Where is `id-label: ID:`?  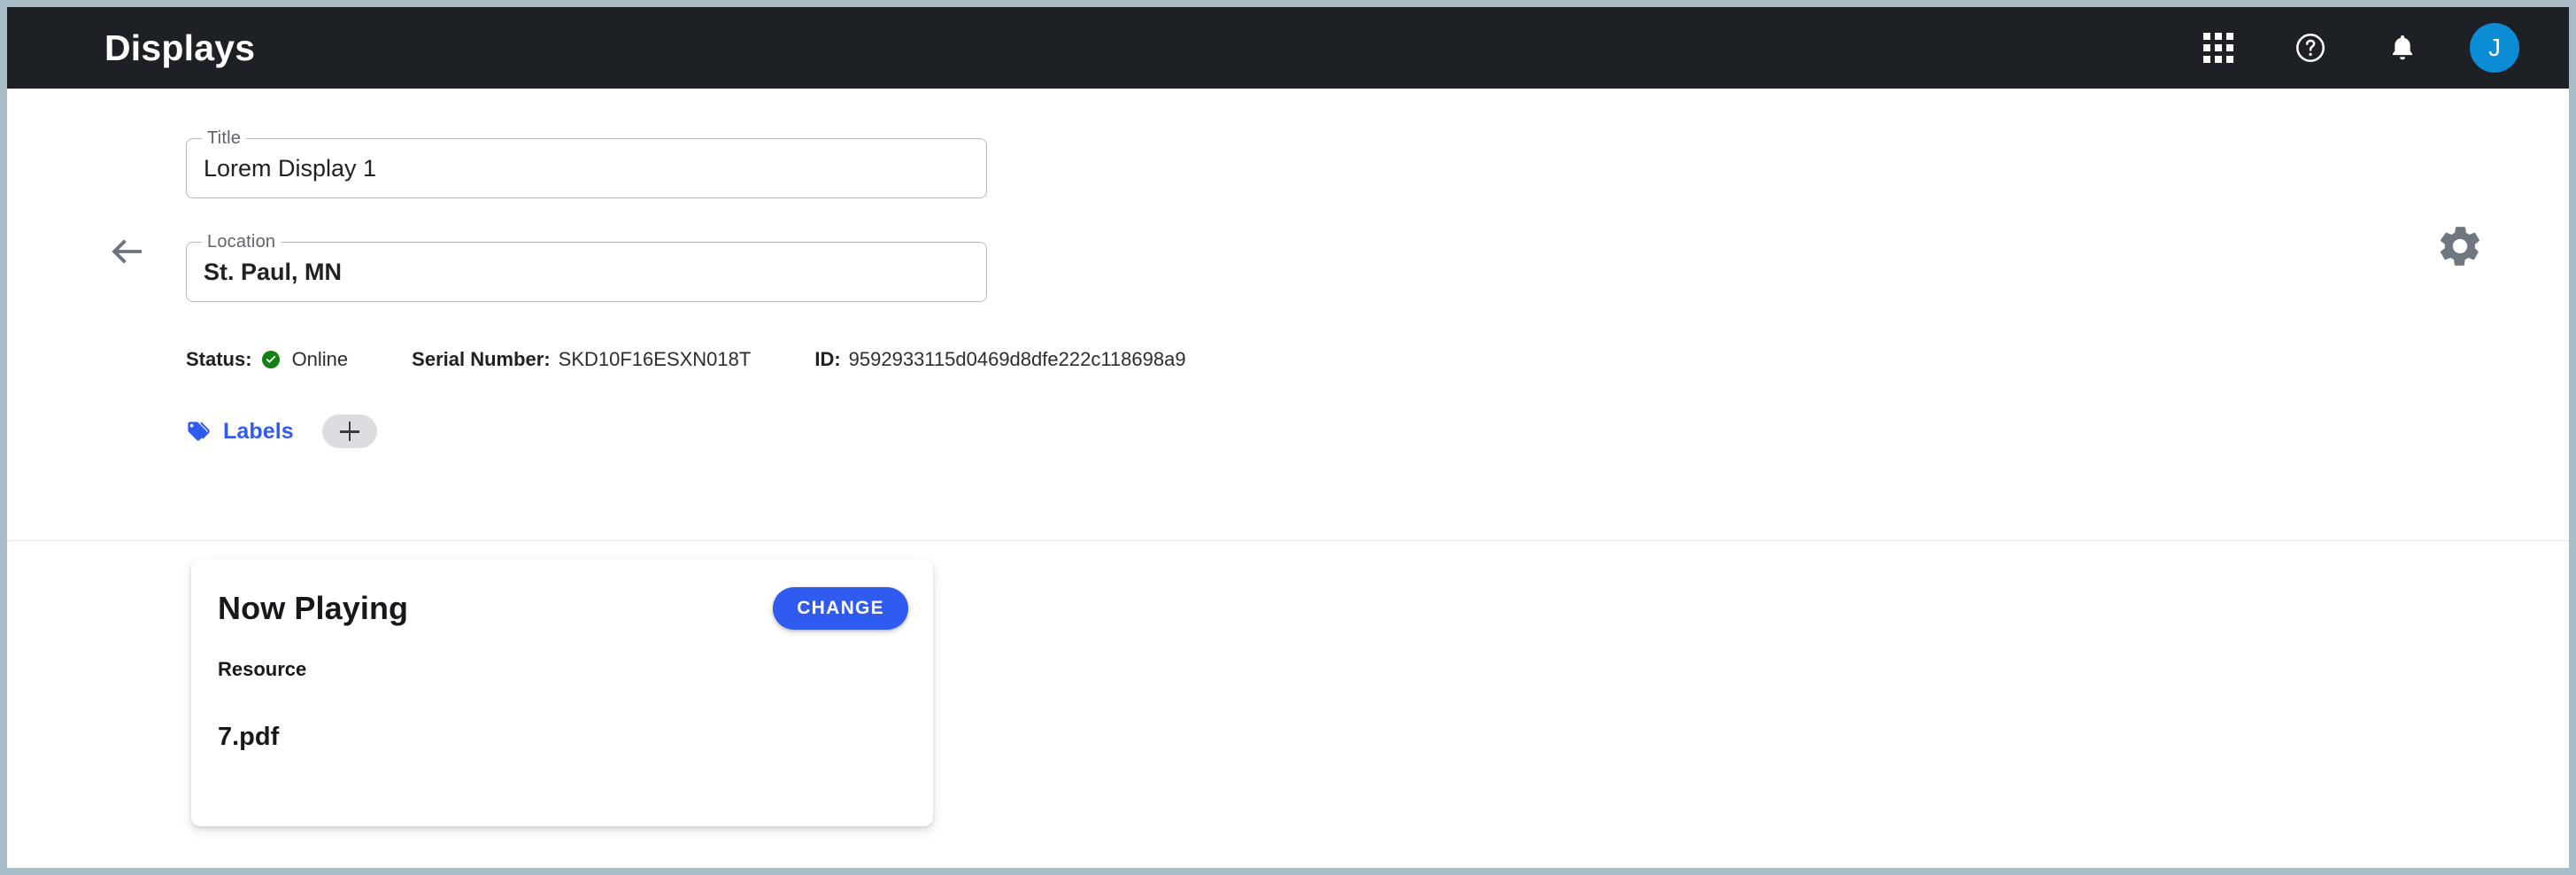
id-label: ID: is located at coordinates (827, 359).